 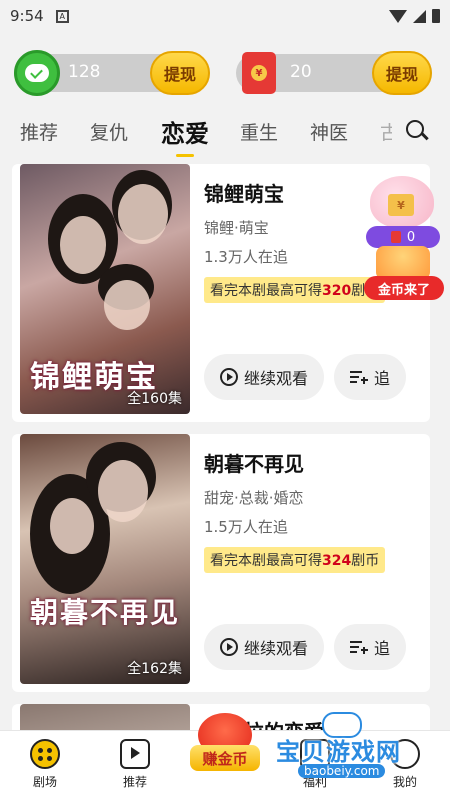 I want to click on red-packet-icon, so click(x=395, y=237).